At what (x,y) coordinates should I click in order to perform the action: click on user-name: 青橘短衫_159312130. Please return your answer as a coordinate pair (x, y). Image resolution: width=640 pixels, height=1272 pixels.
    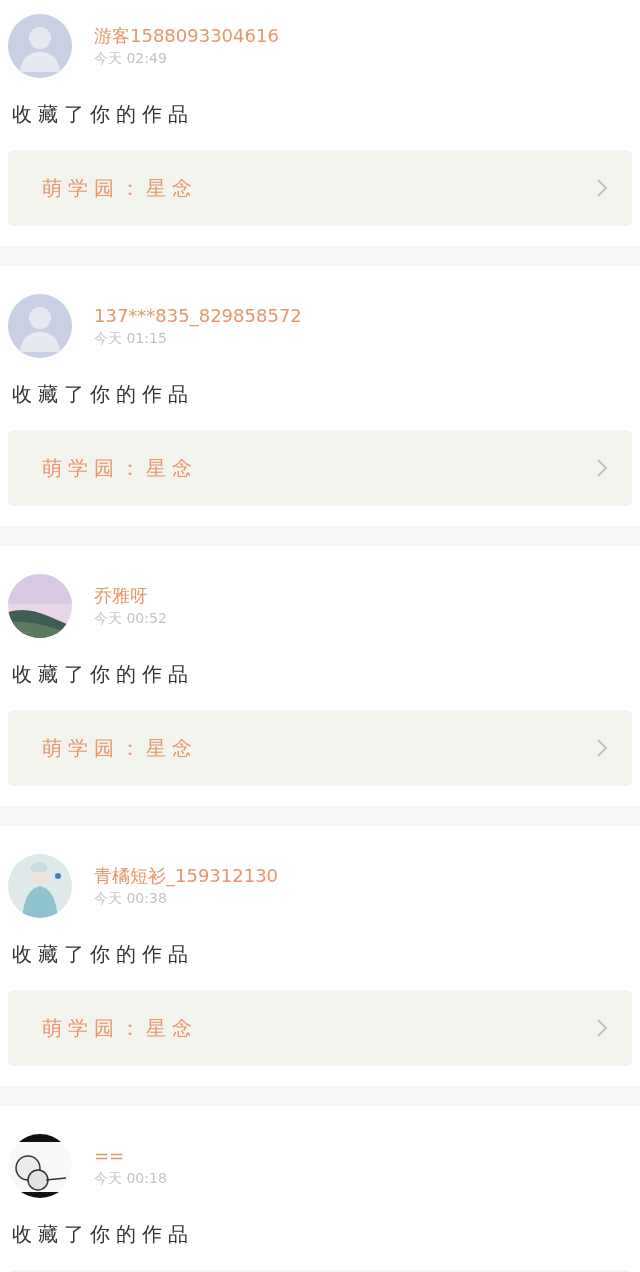
    Looking at the image, I should click on (186, 876).